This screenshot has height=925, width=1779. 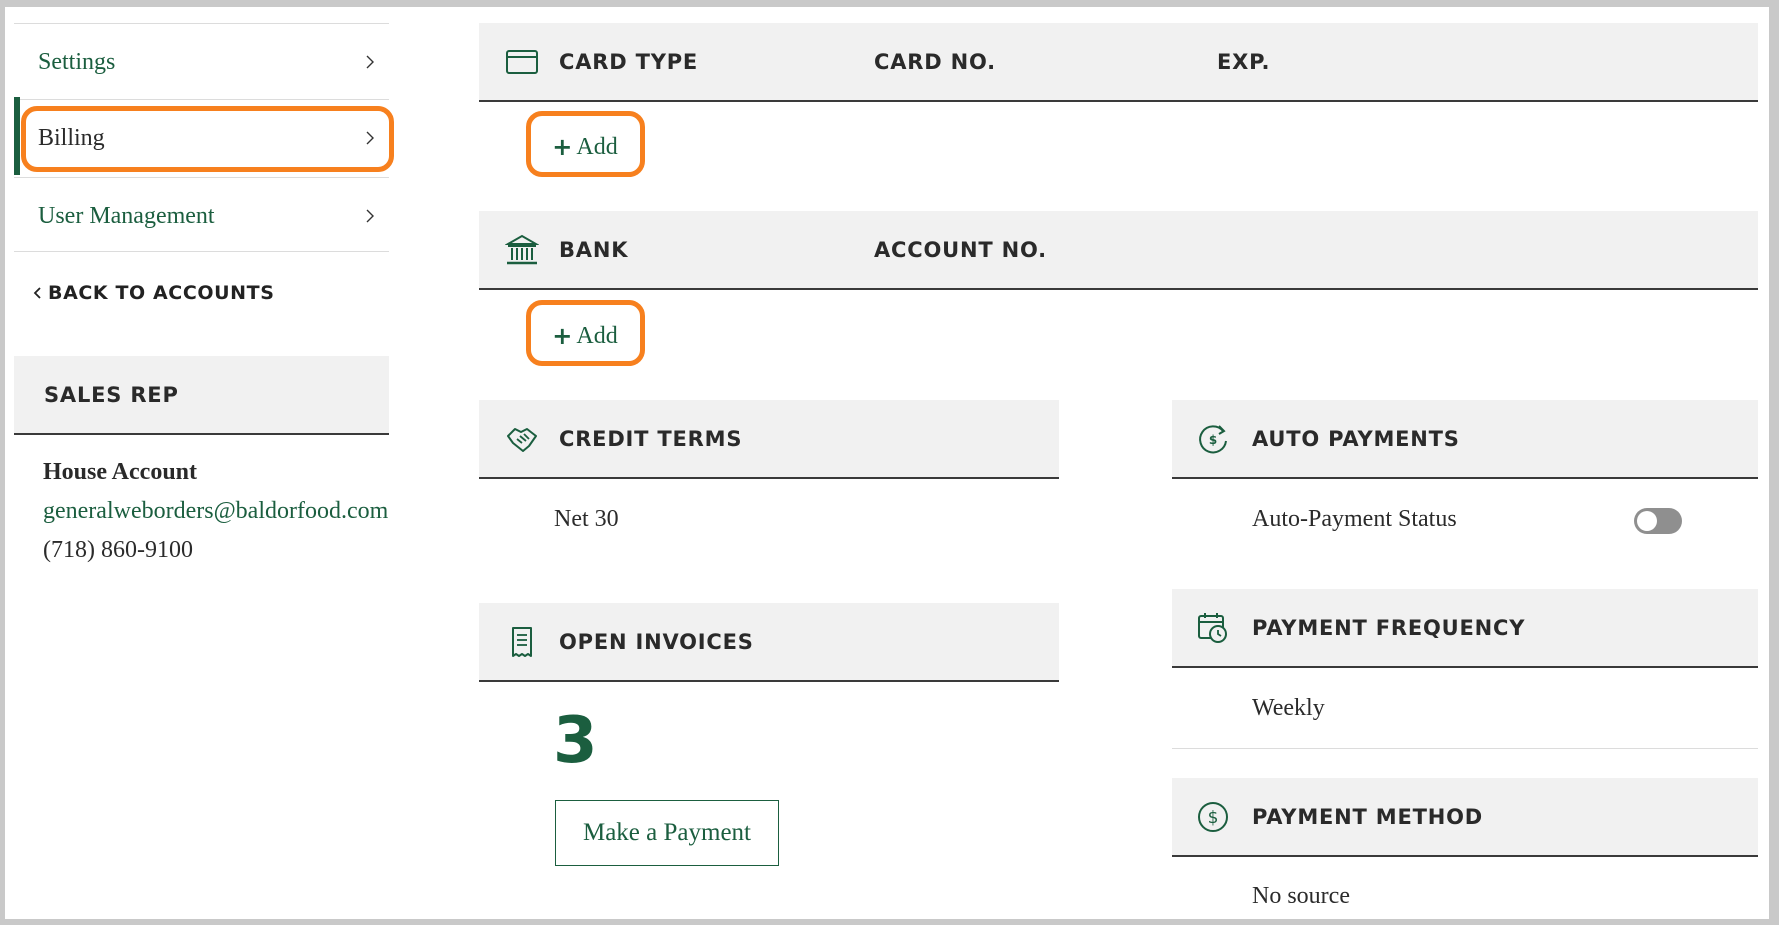 What do you see at coordinates (522, 249) in the screenshot?
I see `bank-icon` at bounding box center [522, 249].